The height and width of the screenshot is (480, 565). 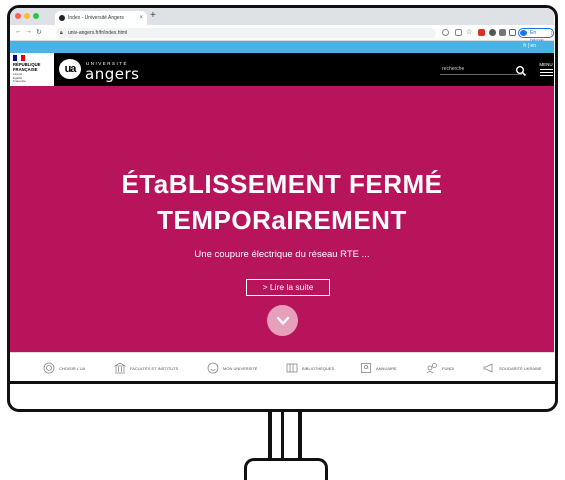 What do you see at coordinates (49, 368) in the screenshot?
I see `target-icon` at bounding box center [49, 368].